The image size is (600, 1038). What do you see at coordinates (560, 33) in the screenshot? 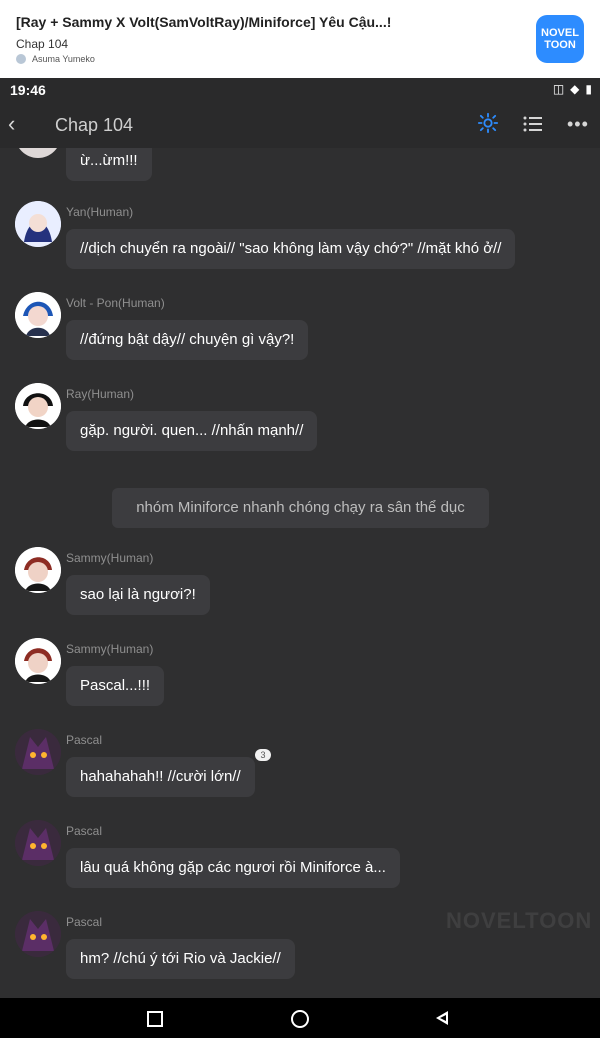
I see `logo-line-1: NOVEL` at bounding box center [560, 33].